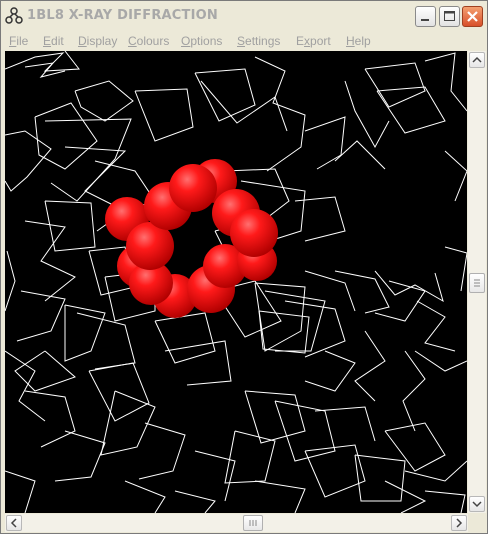 The image size is (488, 534). I want to click on horizontal-scroll-thumb, so click(253, 523).